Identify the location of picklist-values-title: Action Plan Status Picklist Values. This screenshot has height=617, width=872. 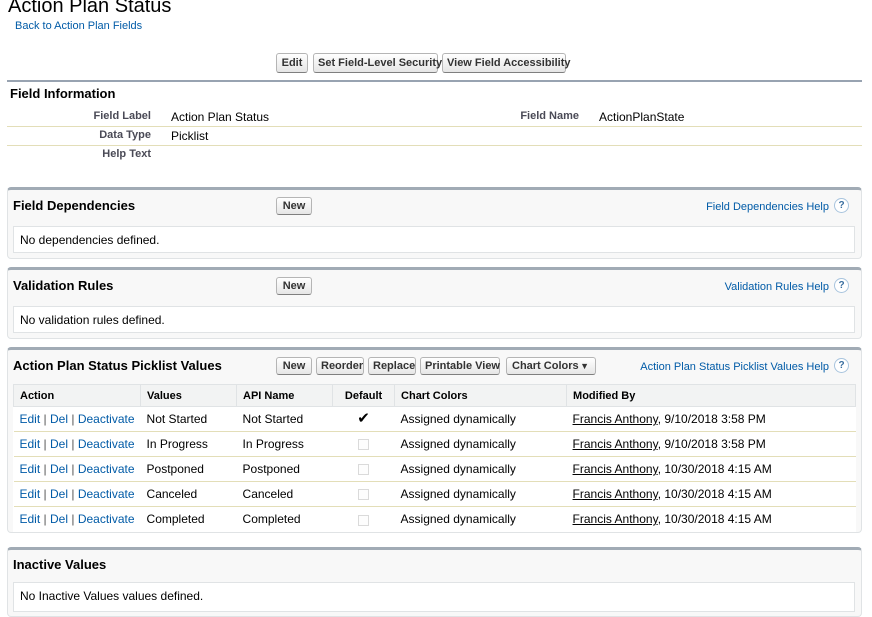
(117, 365).